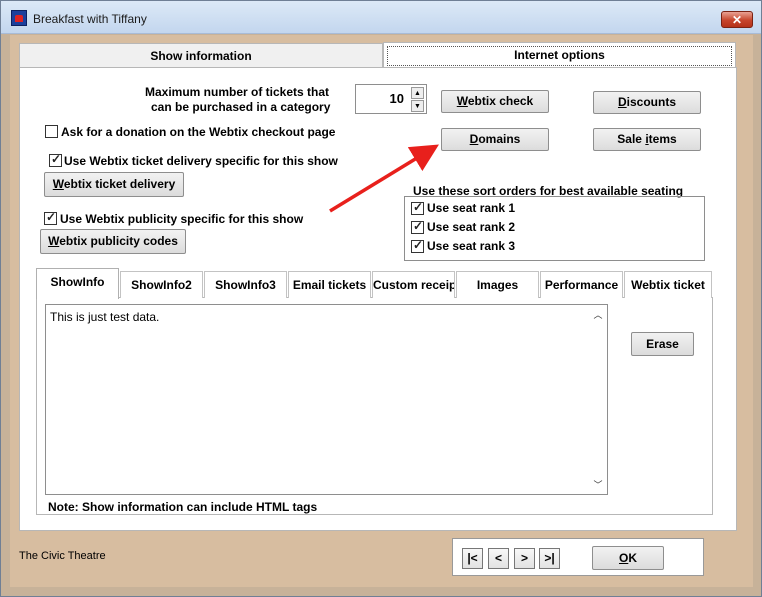 The height and width of the screenshot is (597, 762). Describe the element at coordinates (104, 317) in the screenshot. I see `show-info-text: This is just test data.` at that location.